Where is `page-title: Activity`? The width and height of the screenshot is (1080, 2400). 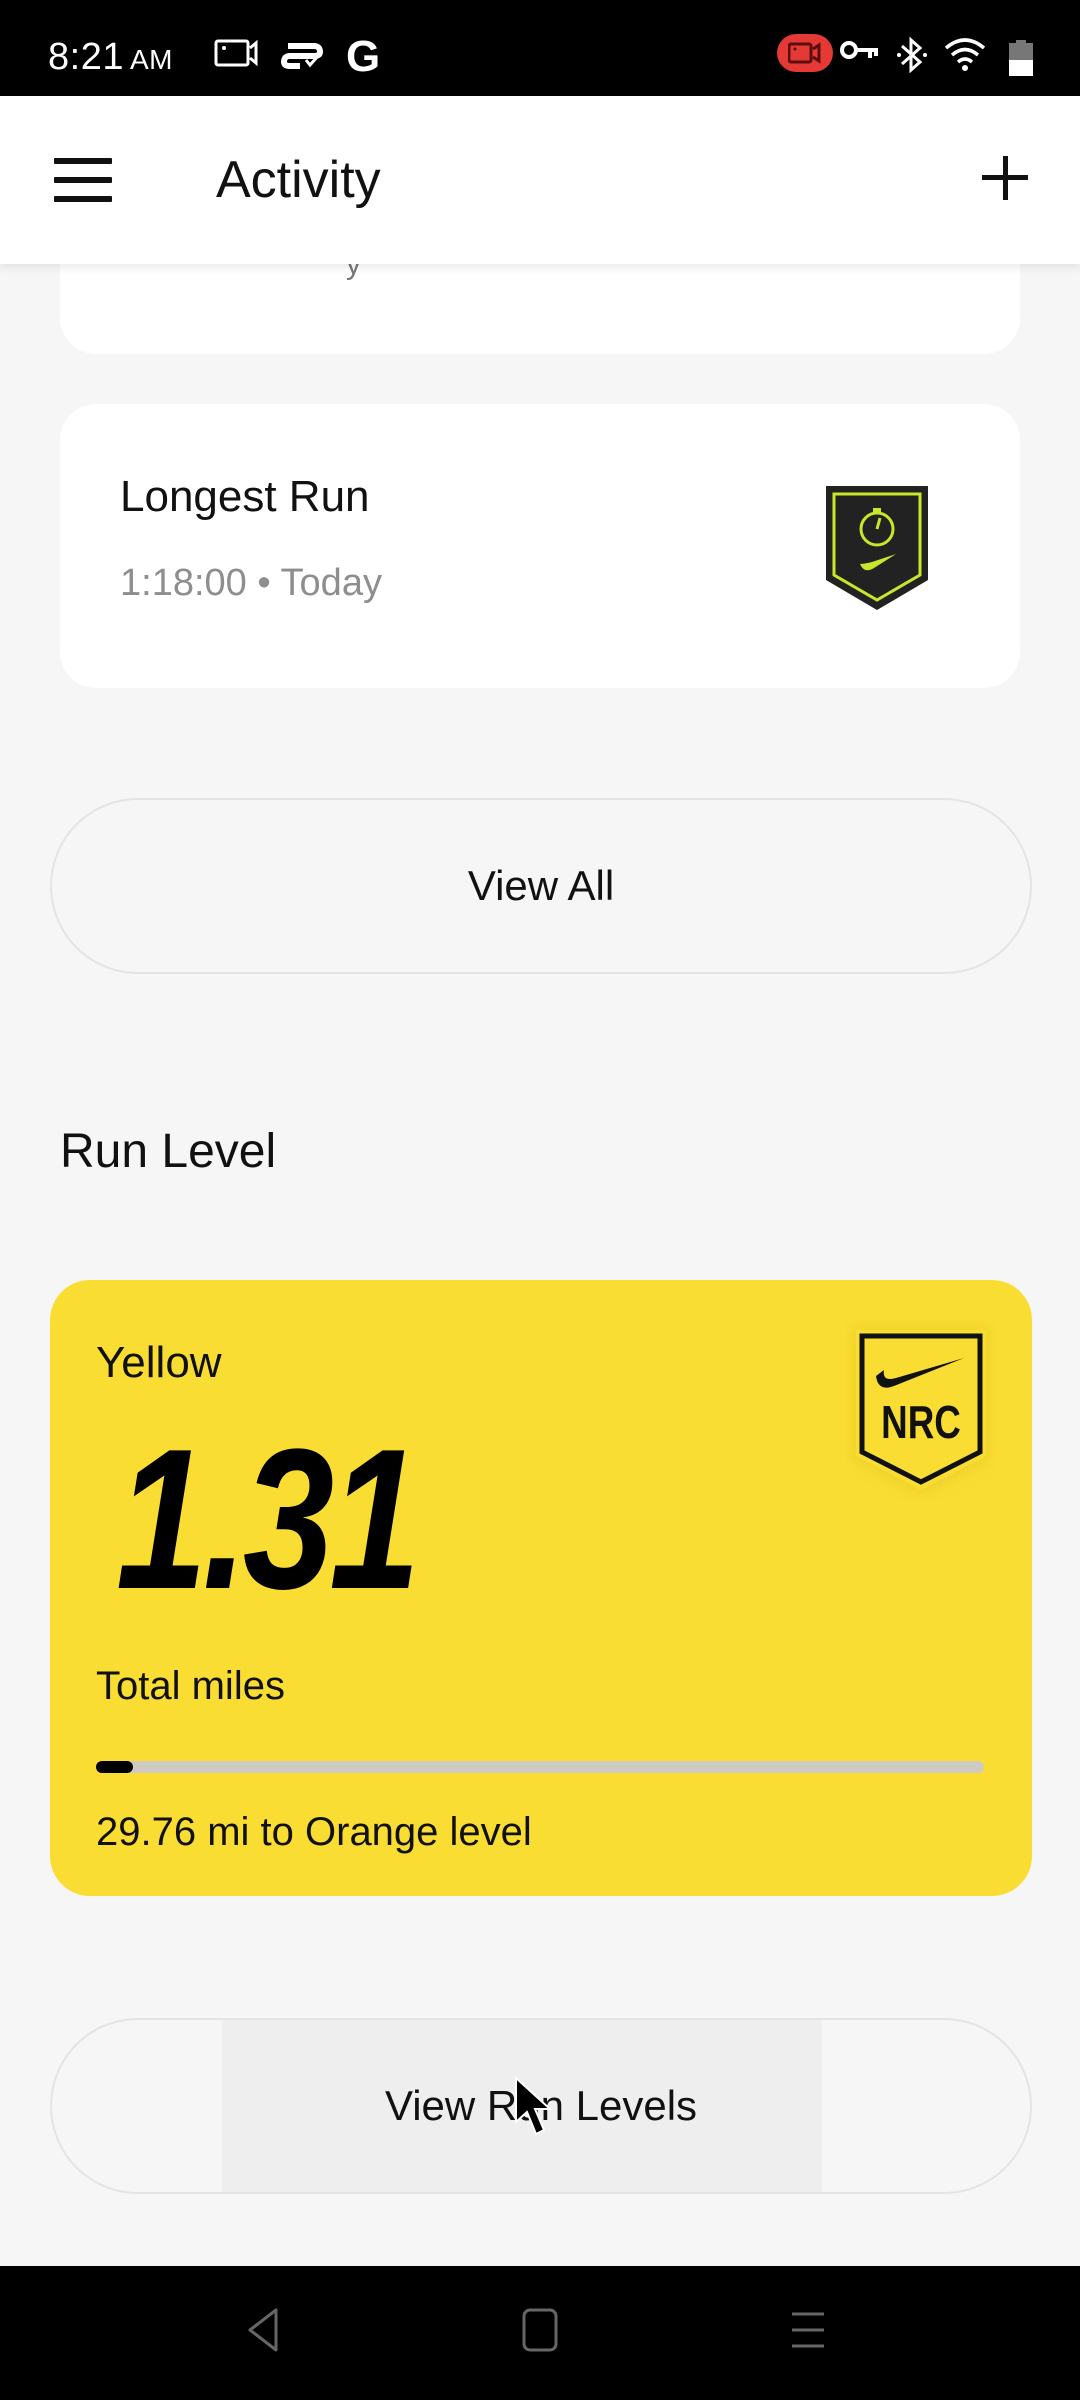 page-title: Activity is located at coordinates (298, 180).